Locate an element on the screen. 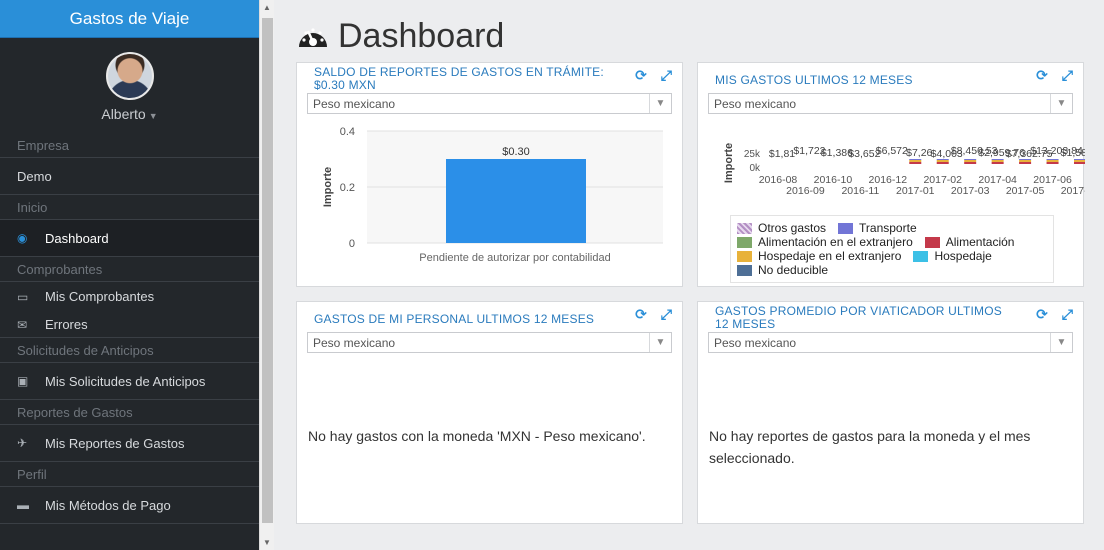 Image resolution: width=1104 pixels, height=550 pixels. legend-label: Hospedaje is located at coordinates (963, 256).